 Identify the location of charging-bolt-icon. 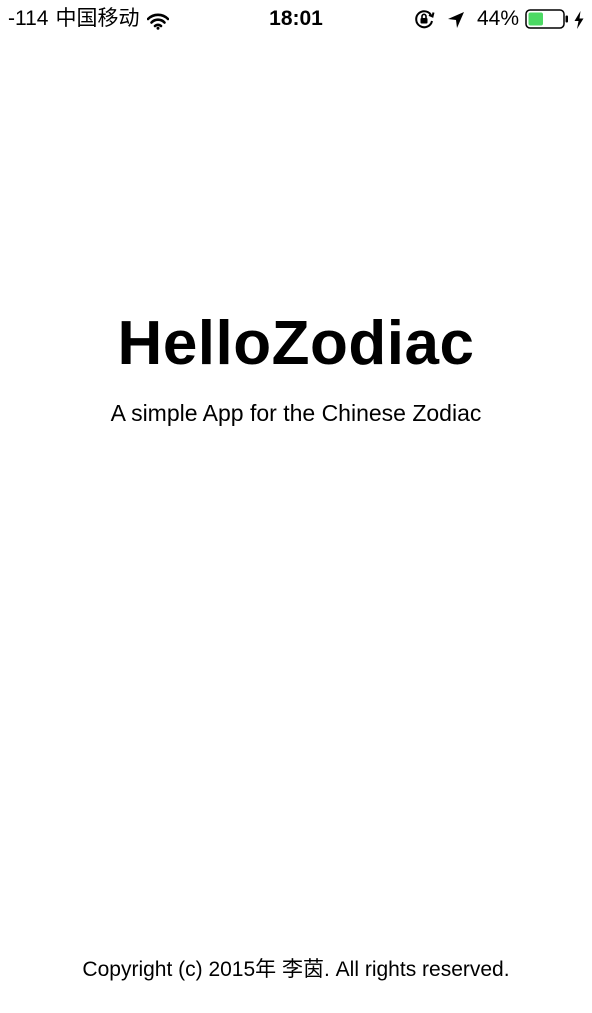
(579, 19).